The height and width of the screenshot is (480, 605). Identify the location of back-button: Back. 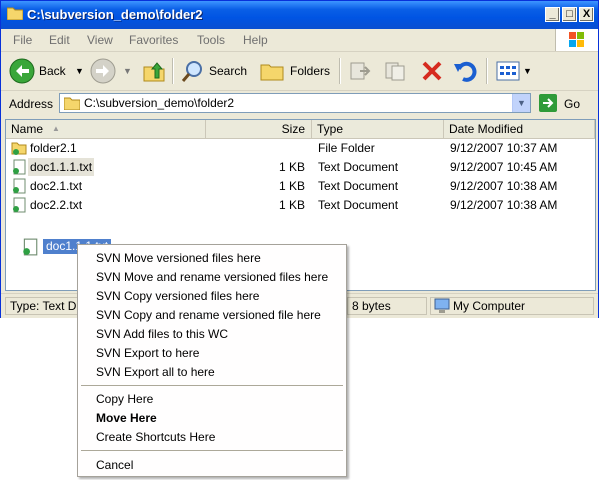
(52, 71).